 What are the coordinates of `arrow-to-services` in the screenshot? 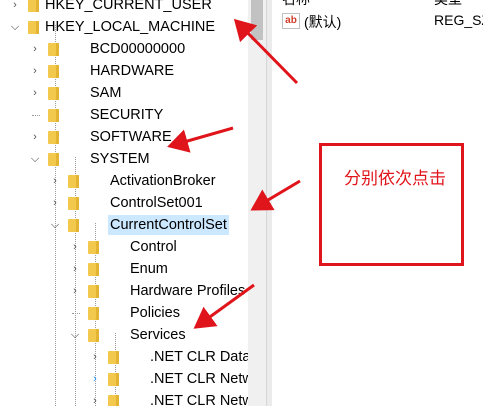 It's located at (224, 306).